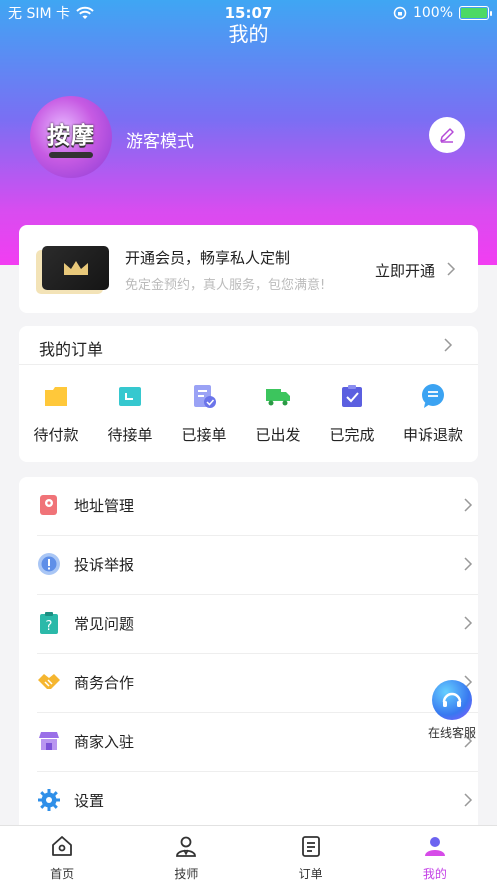 This screenshot has width=497, height=883. I want to click on order-status-label: 申诉退款, so click(432, 435).